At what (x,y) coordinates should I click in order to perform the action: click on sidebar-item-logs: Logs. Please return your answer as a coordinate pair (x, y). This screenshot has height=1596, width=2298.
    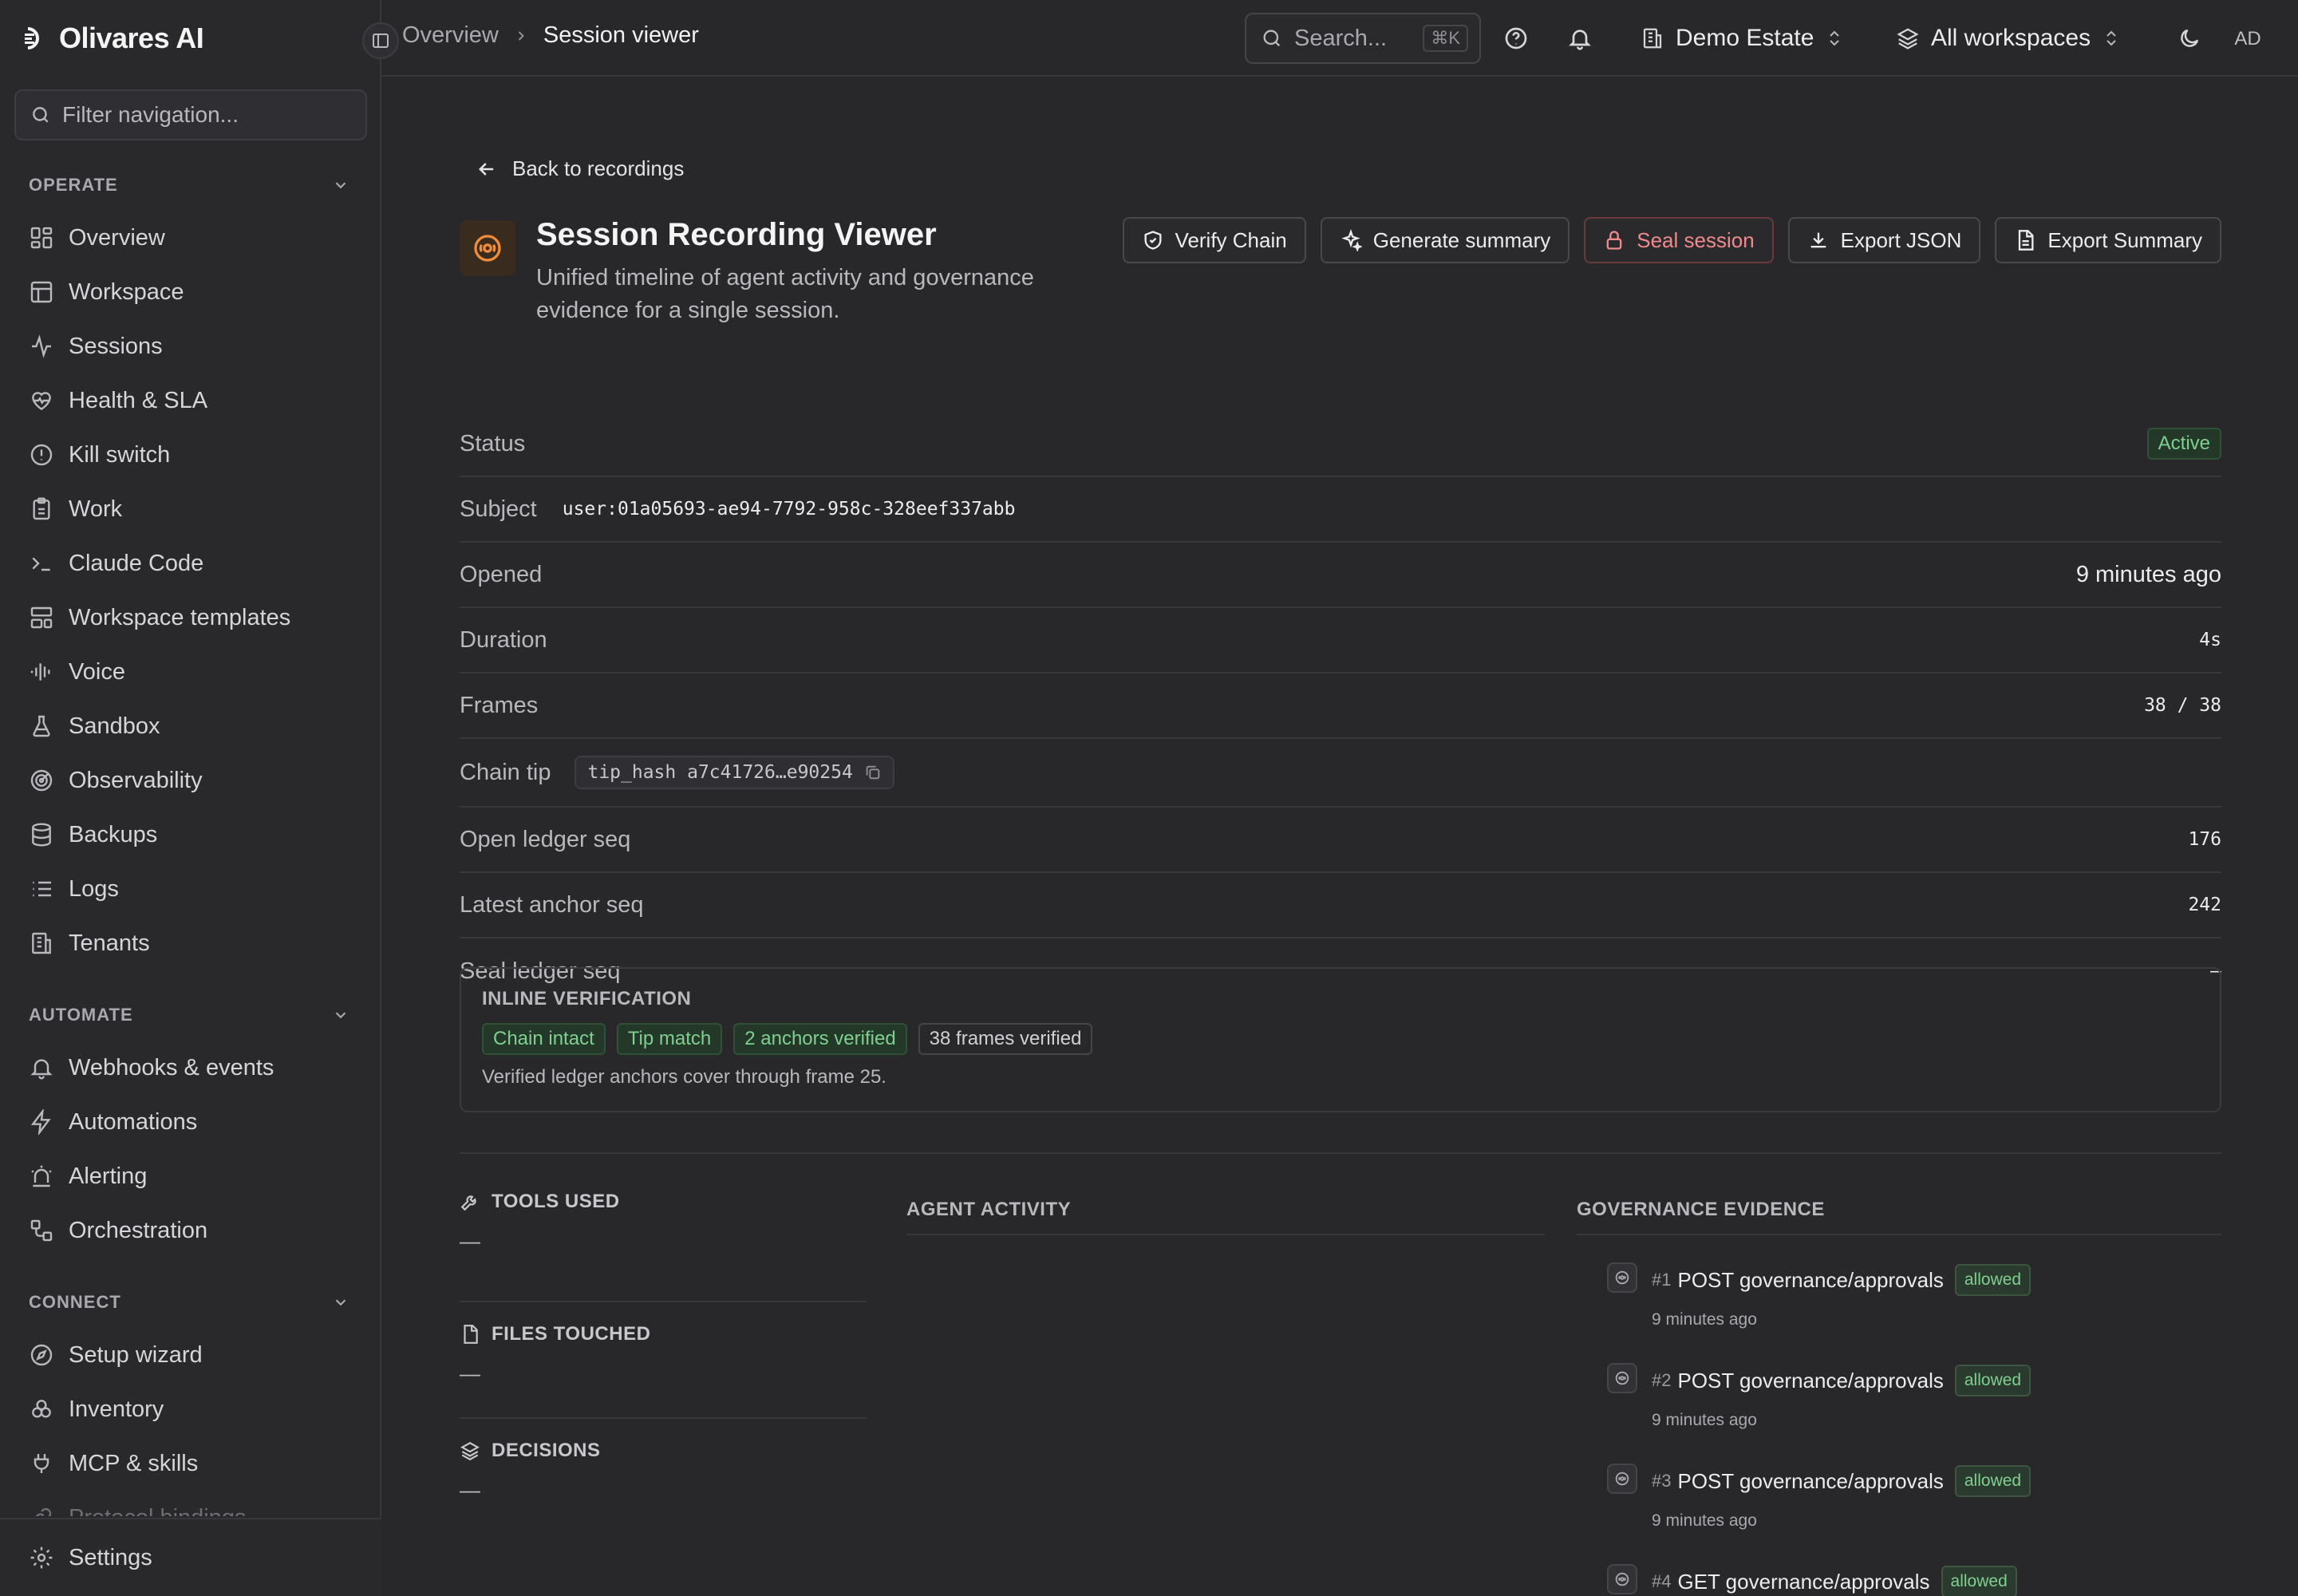
    Looking at the image, I should click on (191, 889).